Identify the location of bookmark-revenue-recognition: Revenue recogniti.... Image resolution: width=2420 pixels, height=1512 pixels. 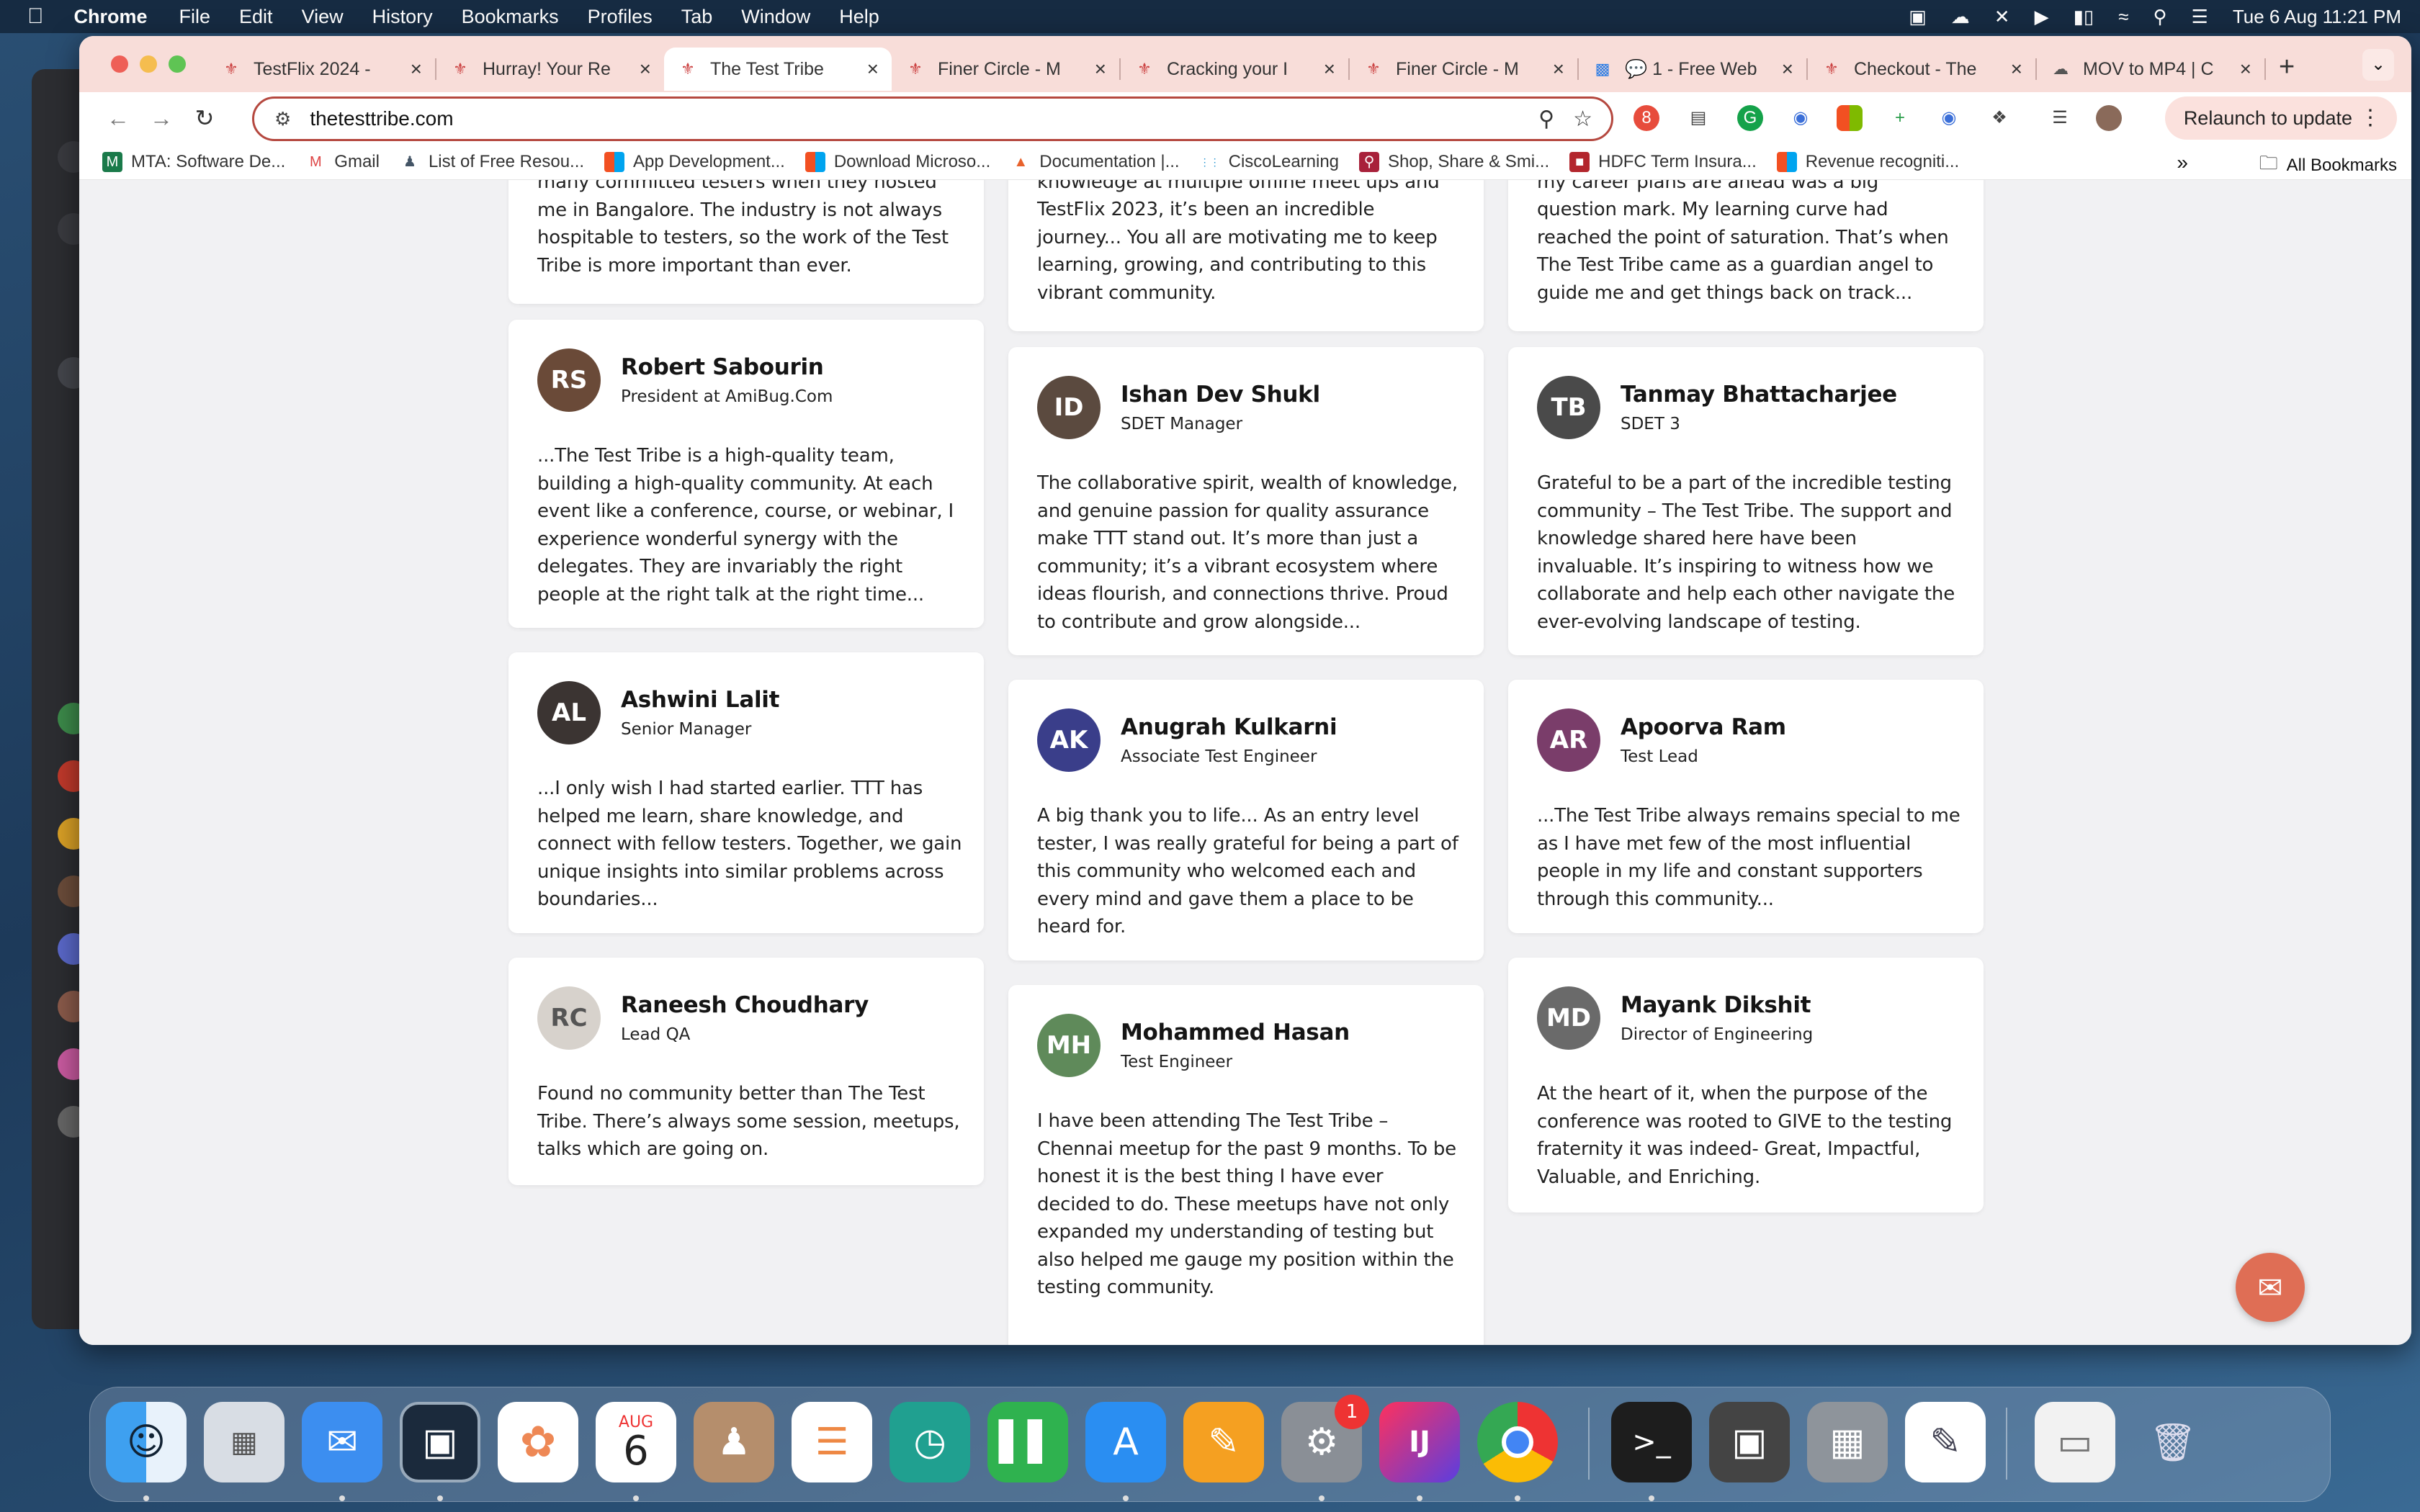
(1868, 161).